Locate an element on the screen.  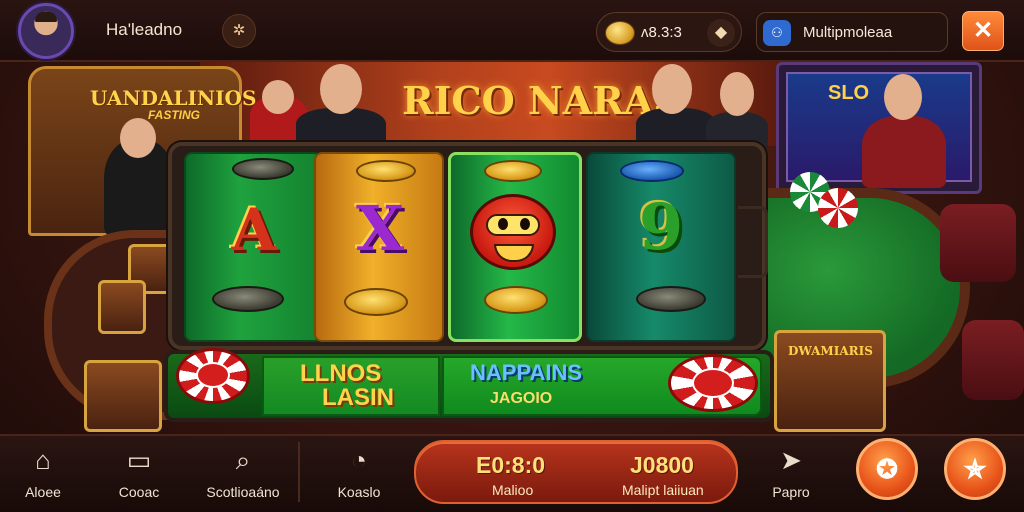
bonus-icon: ✲ is located at coordinates (239, 31).